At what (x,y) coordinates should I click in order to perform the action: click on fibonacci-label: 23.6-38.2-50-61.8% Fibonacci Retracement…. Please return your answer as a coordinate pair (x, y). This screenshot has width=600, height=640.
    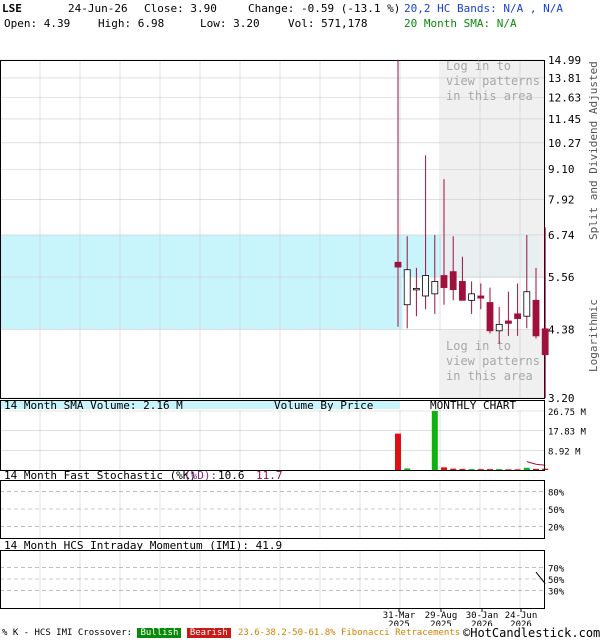
    Looking at the image, I should click on (349, 633).